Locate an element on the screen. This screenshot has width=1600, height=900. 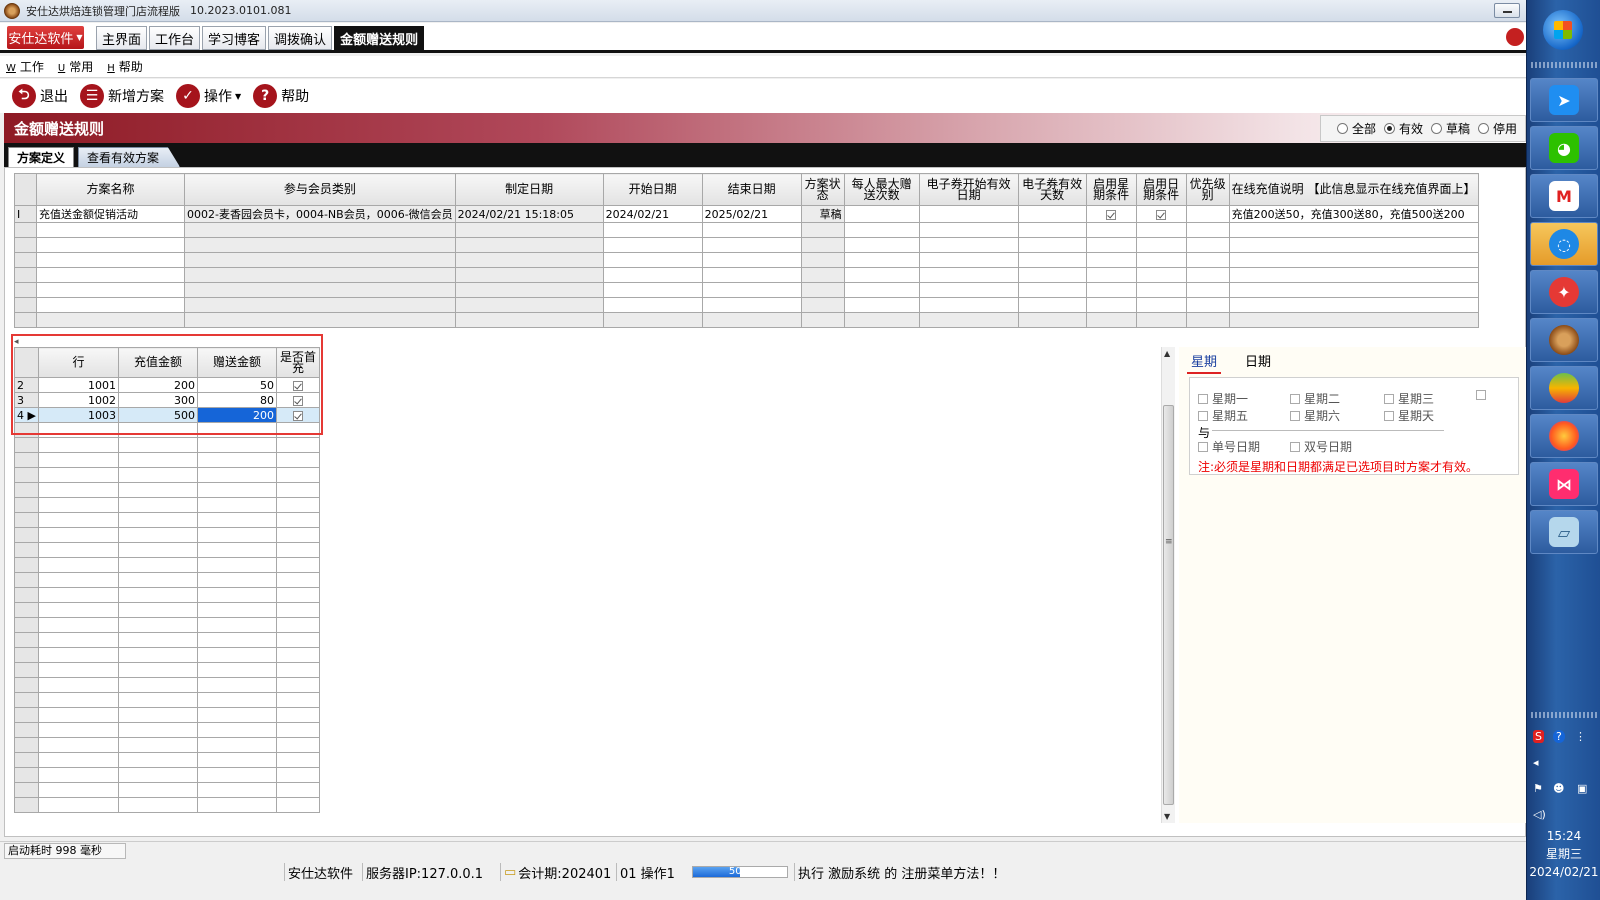
minimize-button is located at coordinates (1507, 10).